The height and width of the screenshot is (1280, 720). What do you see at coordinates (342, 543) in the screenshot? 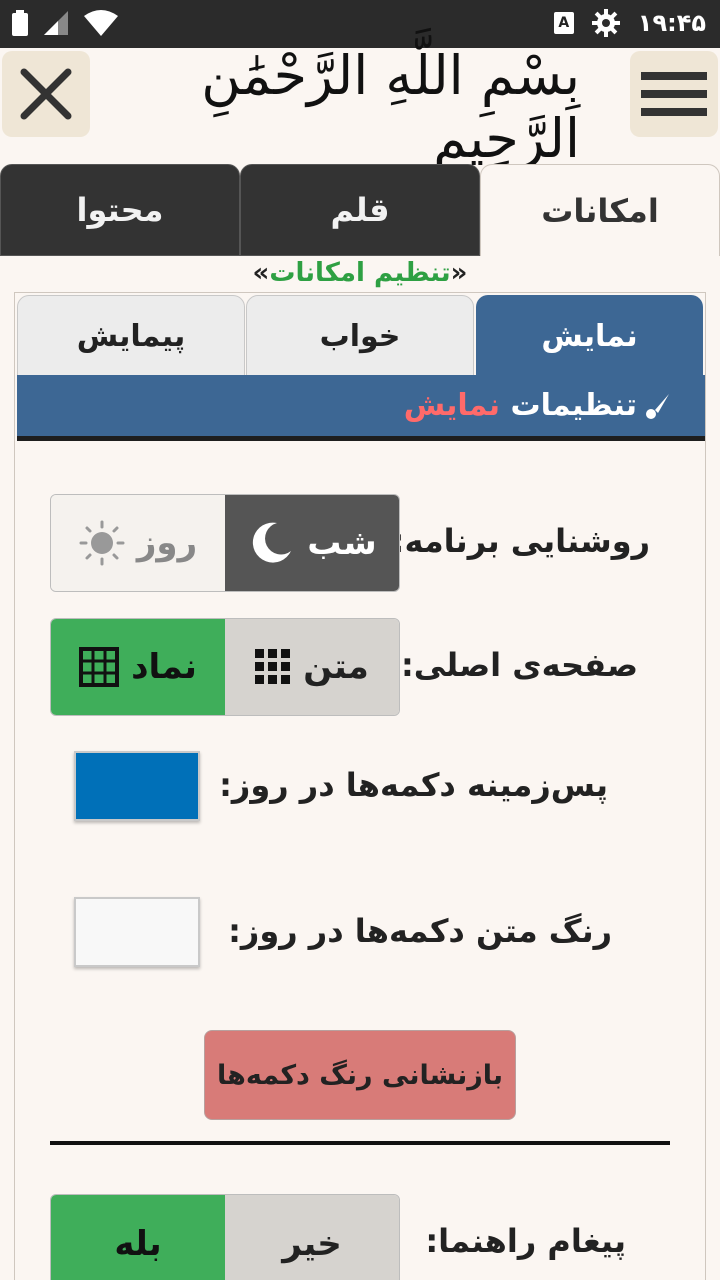
I see `night-label: شب` at bounding box center [342, 543].